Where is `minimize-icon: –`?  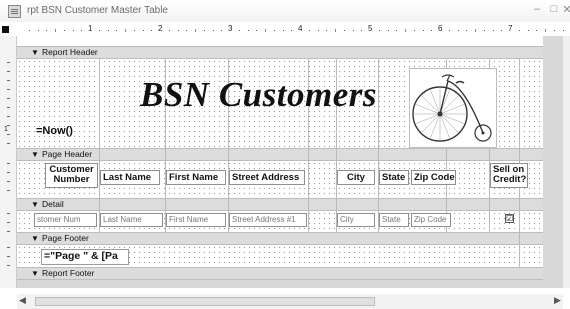 minimize-icon: – is located at coordinates (537, 9).